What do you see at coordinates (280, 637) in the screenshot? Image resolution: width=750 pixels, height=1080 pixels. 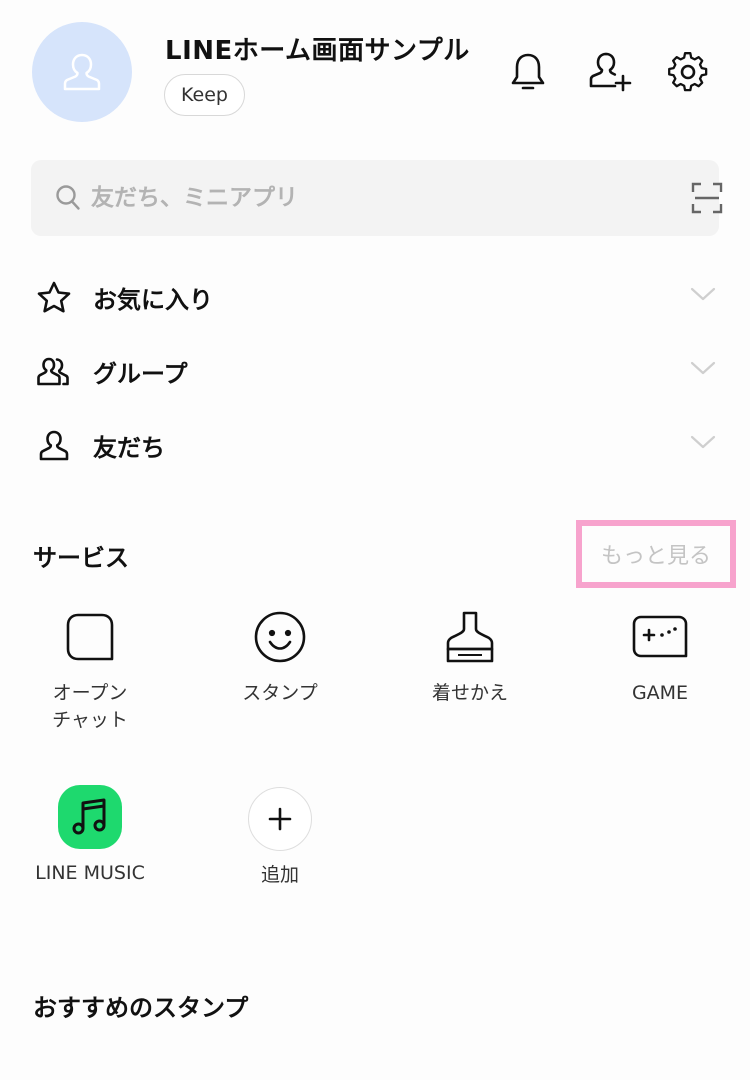 I see `smiley-icon` at bounding box center [280, 637].